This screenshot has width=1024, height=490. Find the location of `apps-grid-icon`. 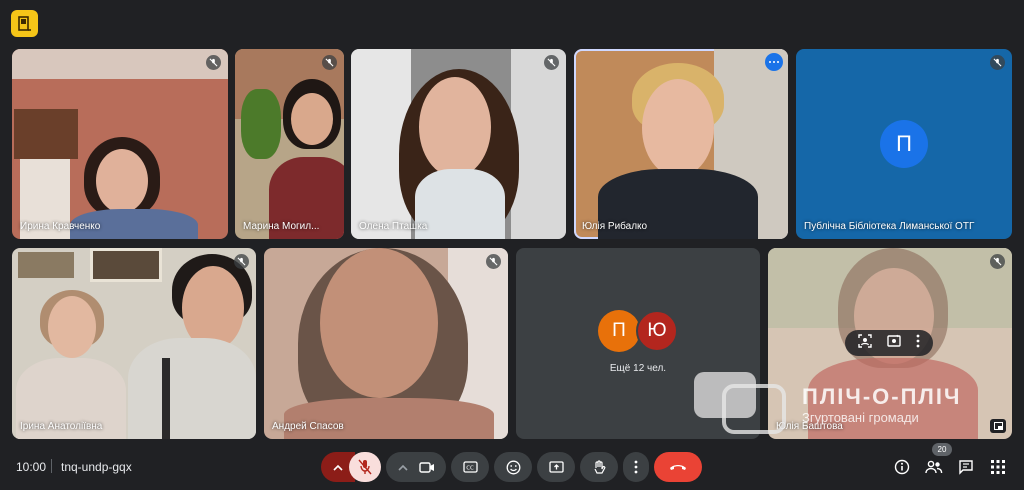

apps-grid-icon is located at coordinates (998, 467).